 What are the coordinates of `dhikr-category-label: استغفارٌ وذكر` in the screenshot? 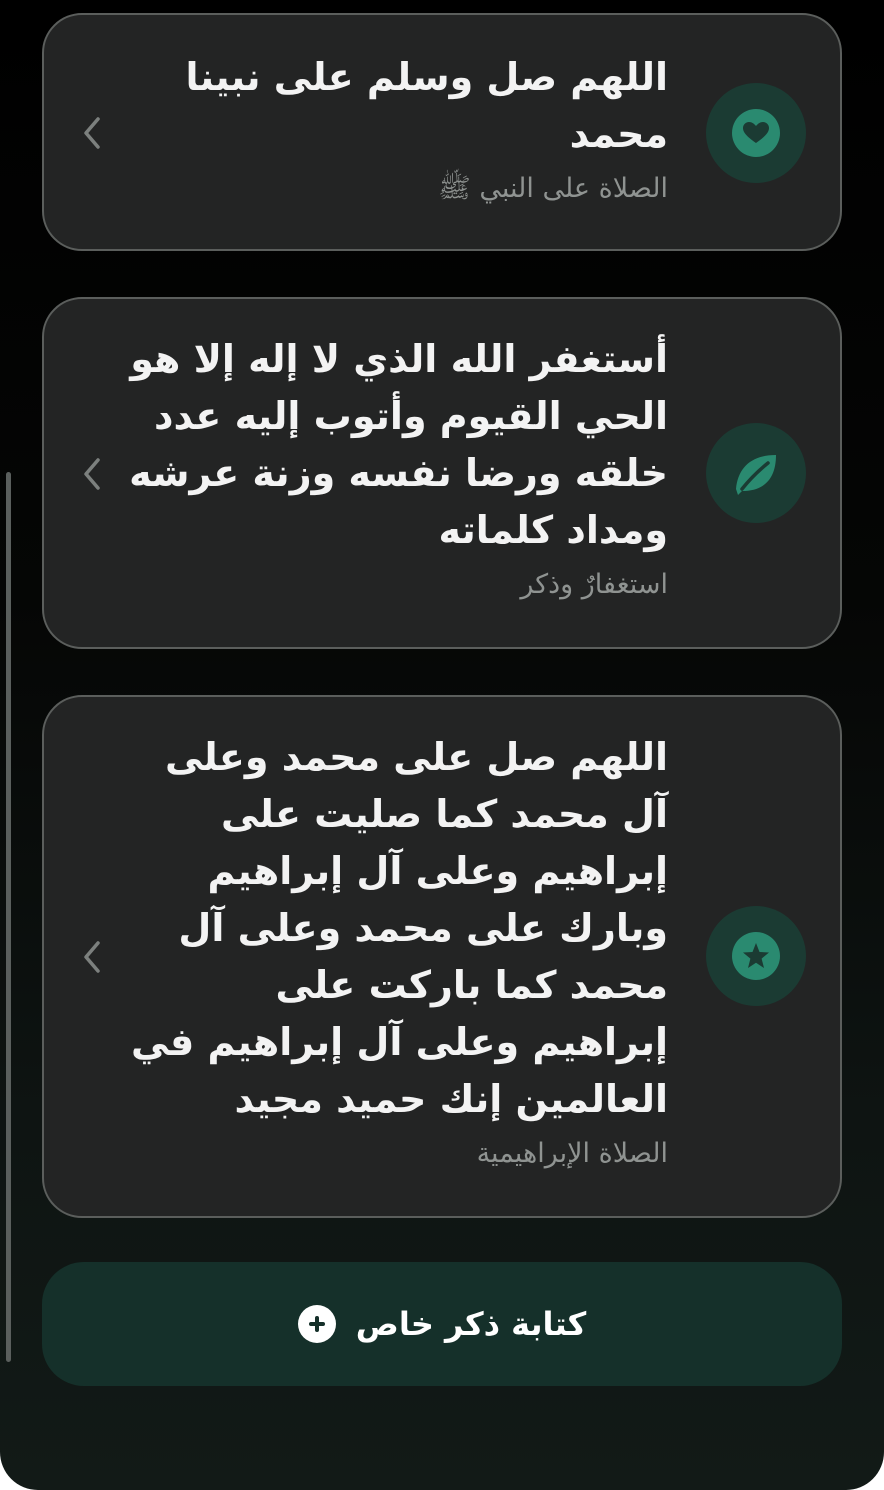 It's located at (594, 584).